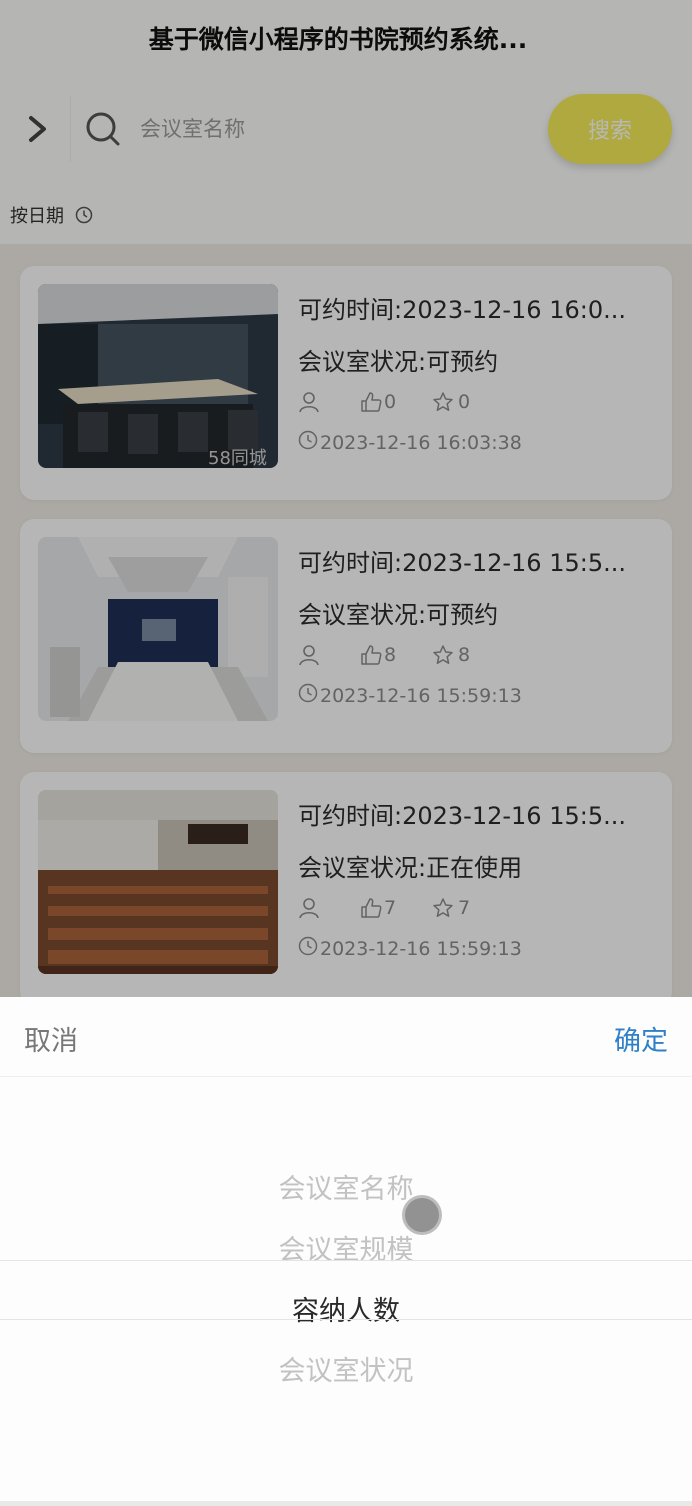  What do you see at coordinates (346, 1368) in the screenshot?
I see `picker-option: 会议室状况` at bounding box center [346, 1368].